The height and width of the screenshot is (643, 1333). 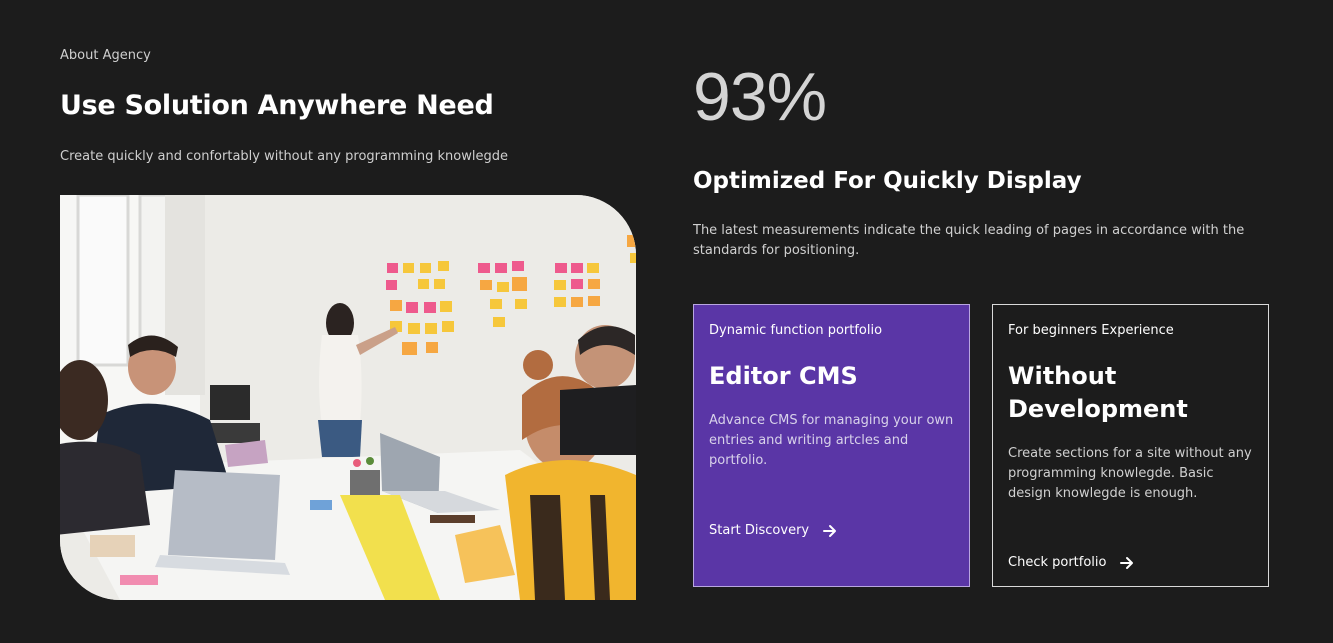 I want to click on stat-title: Optimized For Quickly Display, so click(x=887, y=181).